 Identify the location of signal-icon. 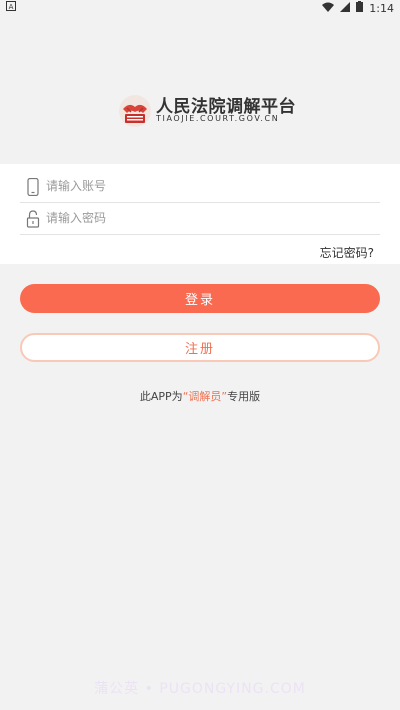
(345, 8).